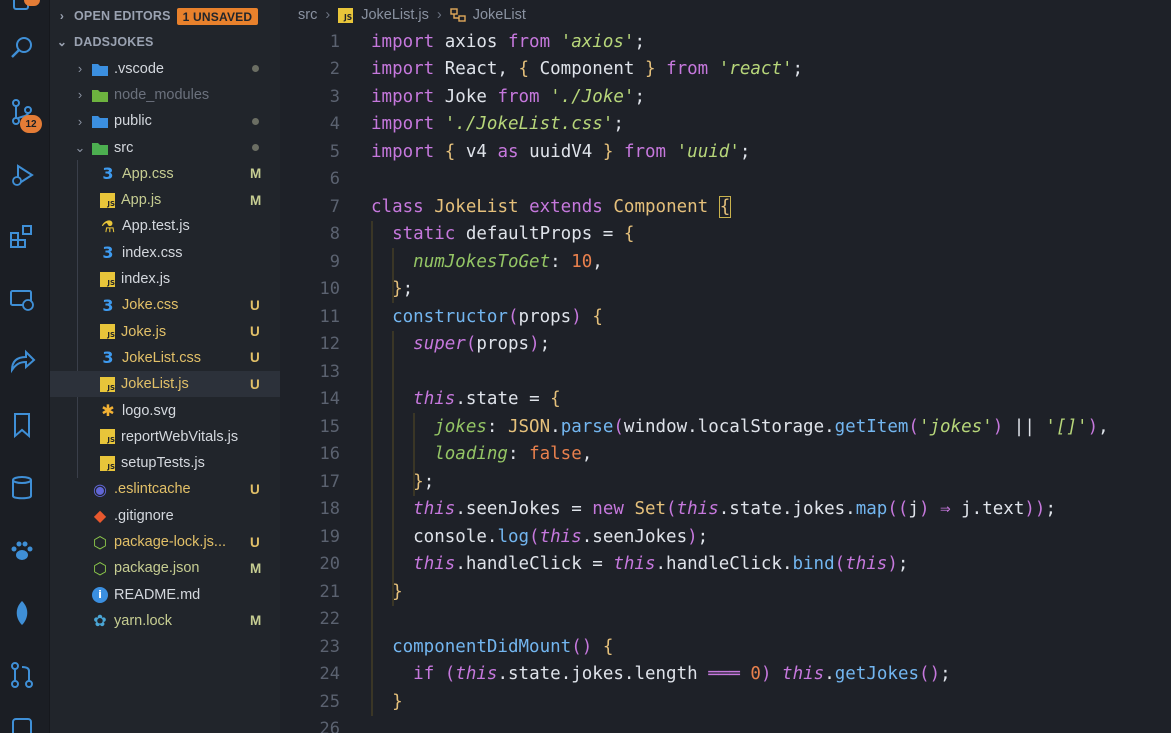  I want to click on line-number: 11, so click(329, 316).